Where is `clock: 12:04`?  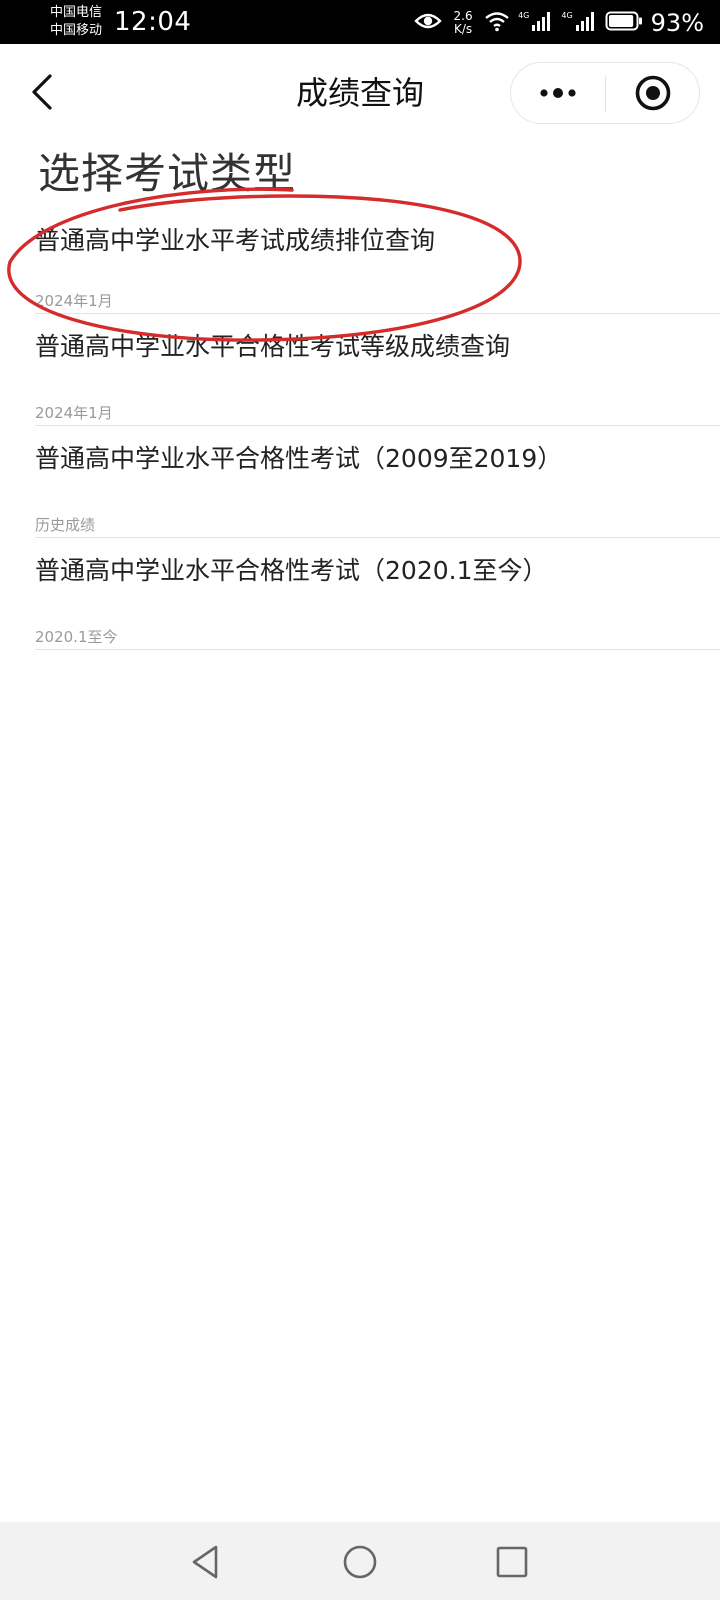
clock: 12:04 is located at coordinates (153, 22).